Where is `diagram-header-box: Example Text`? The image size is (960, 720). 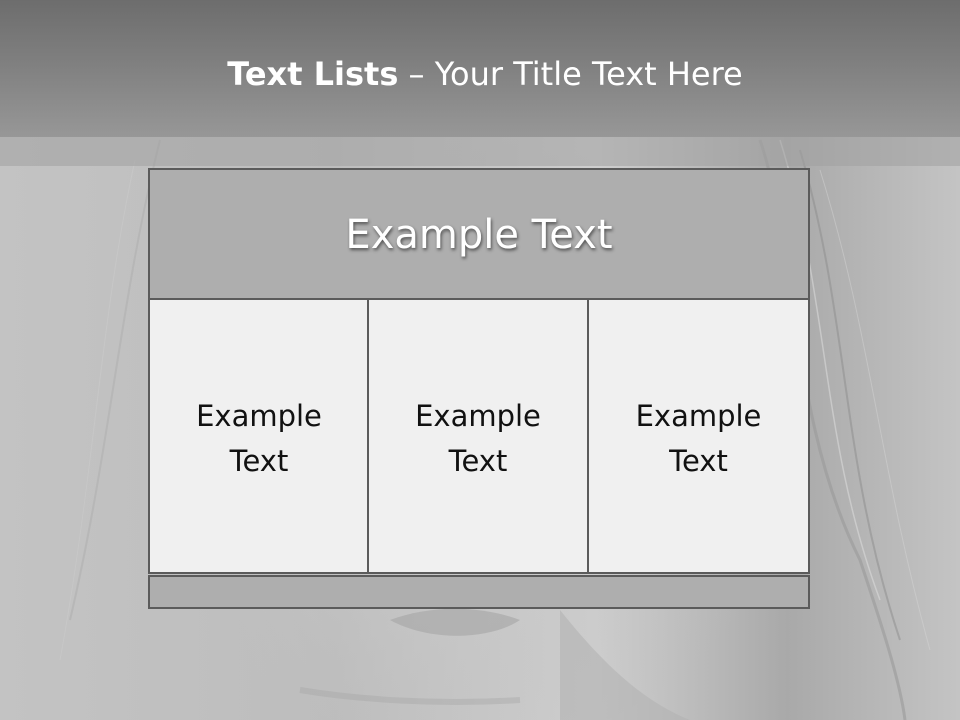 diagram-header-box: Example Text is located at coordinates (479, 235).